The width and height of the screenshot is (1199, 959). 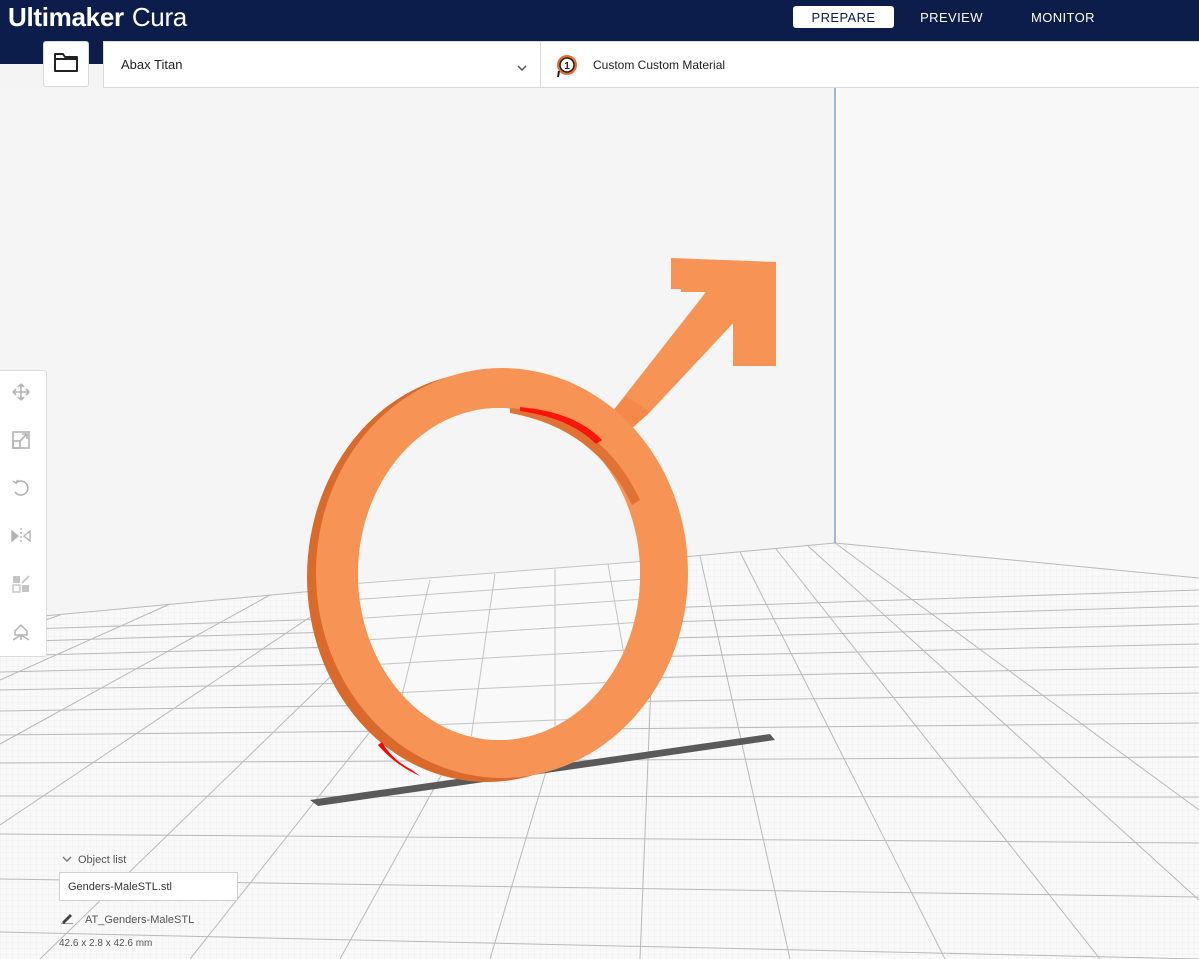 I want to click on scale-icon, so click(x=21, y=442).